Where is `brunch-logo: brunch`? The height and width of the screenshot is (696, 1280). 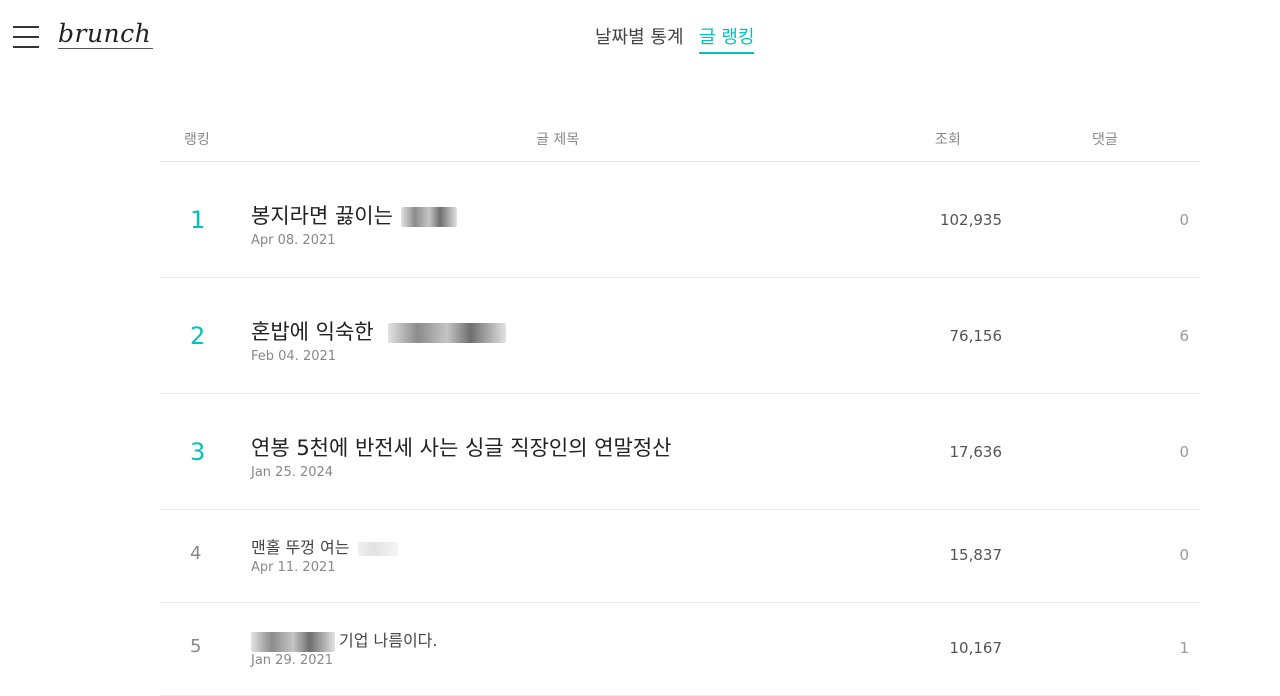 brunch-logo: brunch is located at coordinates (106, 34).